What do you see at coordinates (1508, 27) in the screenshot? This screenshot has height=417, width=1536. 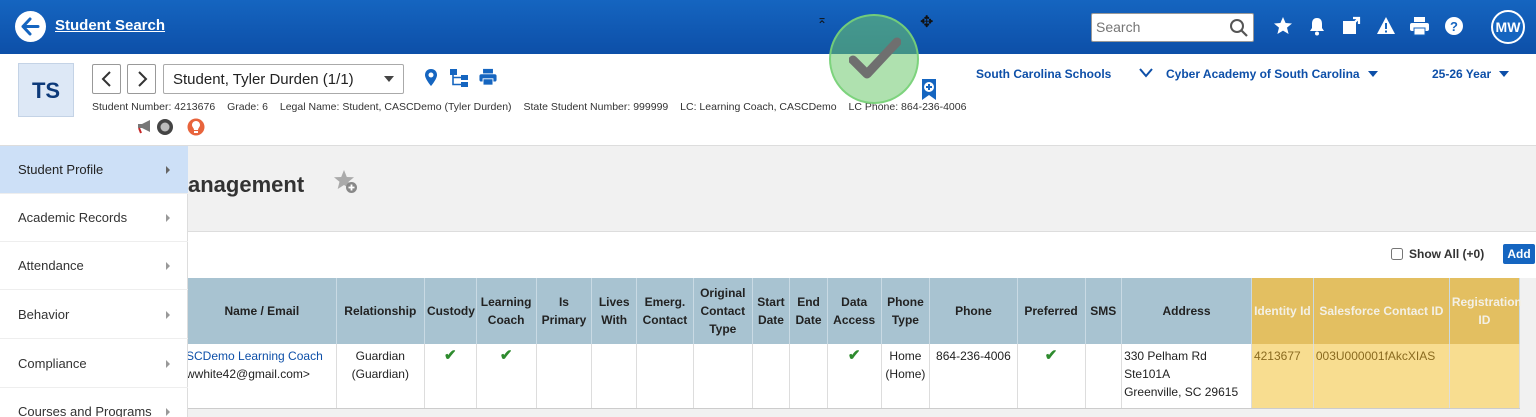 I see `user-avatar: MW` at bounding box center [1508, 27].